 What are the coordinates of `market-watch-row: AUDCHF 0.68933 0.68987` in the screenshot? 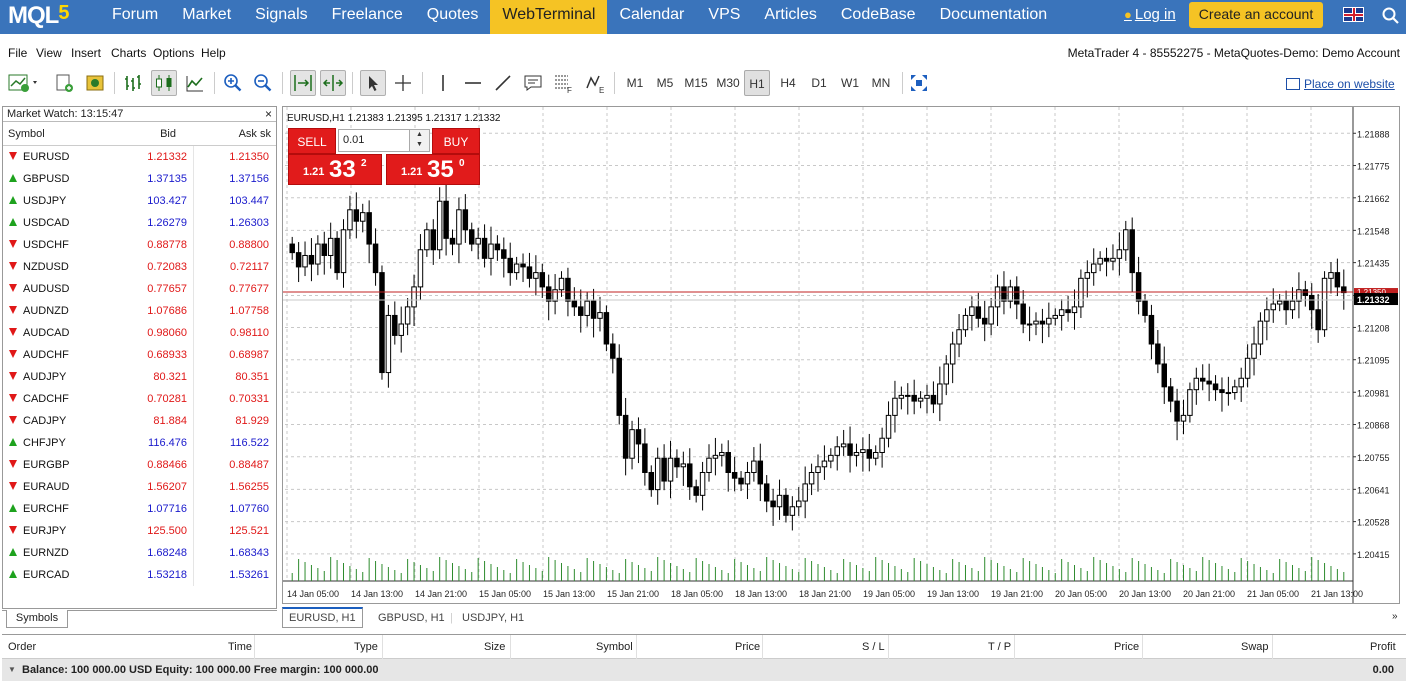 It's located at (139, 355).